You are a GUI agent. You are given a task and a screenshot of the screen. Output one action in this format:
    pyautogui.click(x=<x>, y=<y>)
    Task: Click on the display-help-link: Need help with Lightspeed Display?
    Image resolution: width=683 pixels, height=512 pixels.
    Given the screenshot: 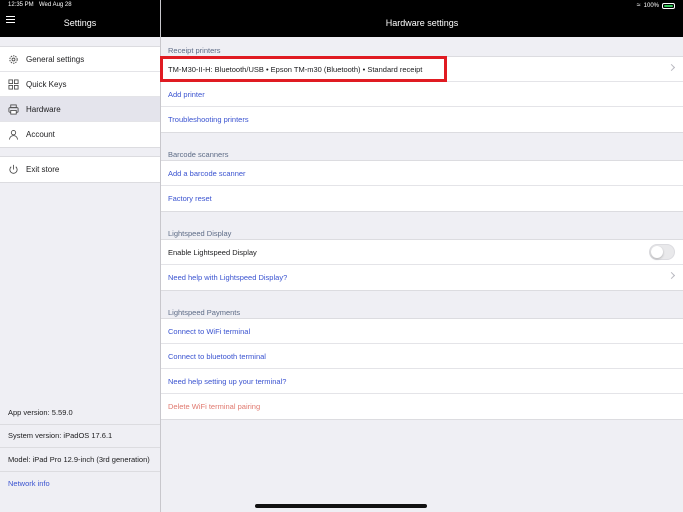 What is the action you would take?
    pyautogui.click(x=422, y=277)
    